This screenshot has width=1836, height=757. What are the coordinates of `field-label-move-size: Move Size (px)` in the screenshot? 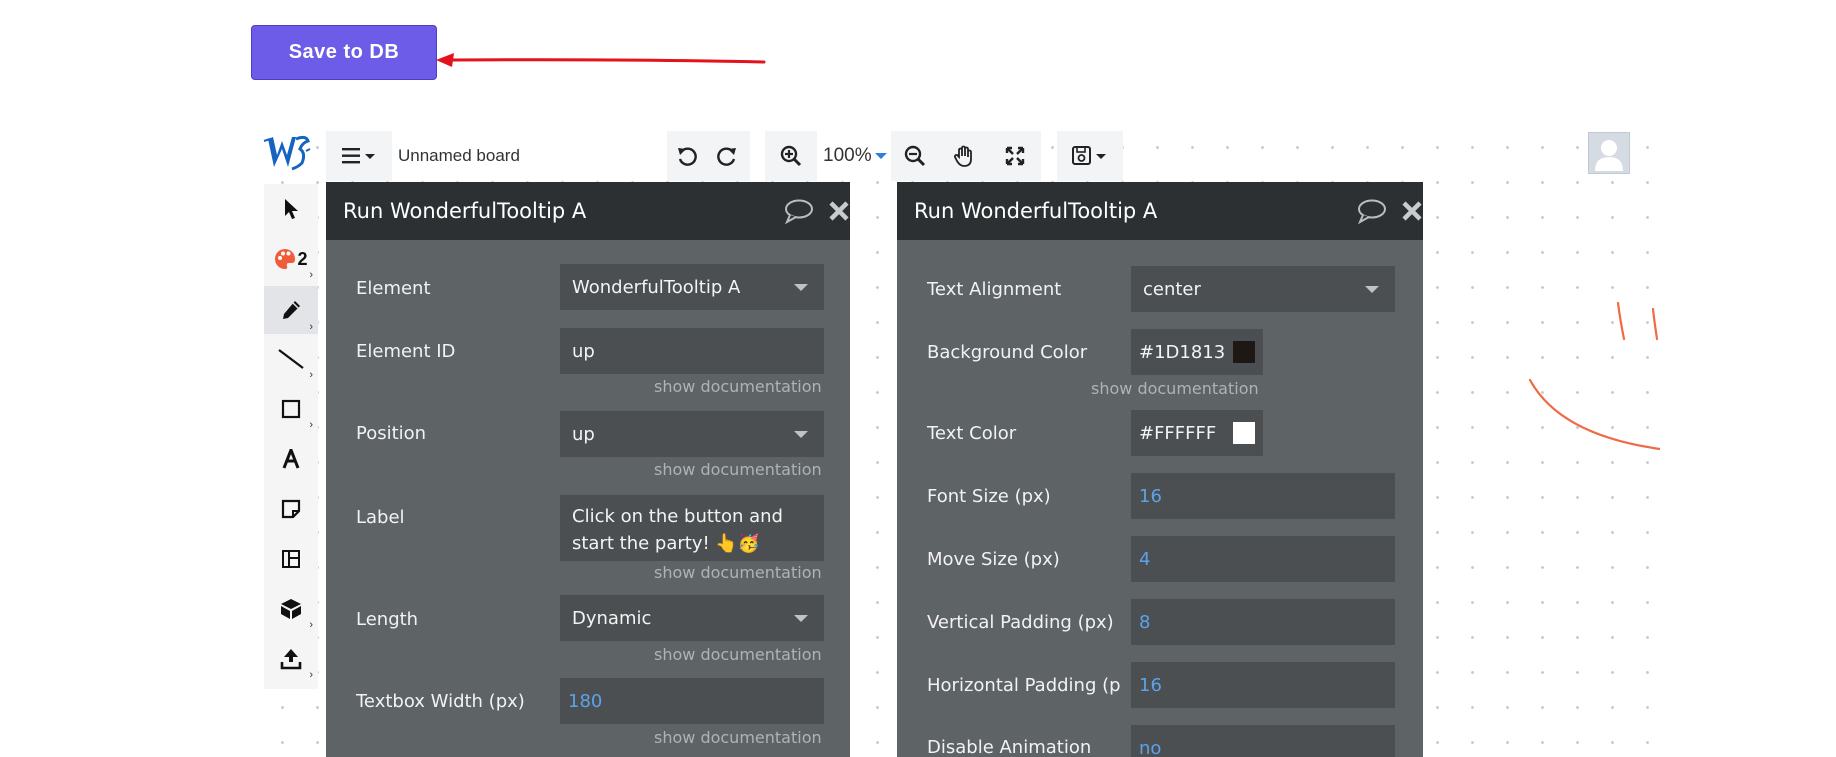 It's located at (993, 559).